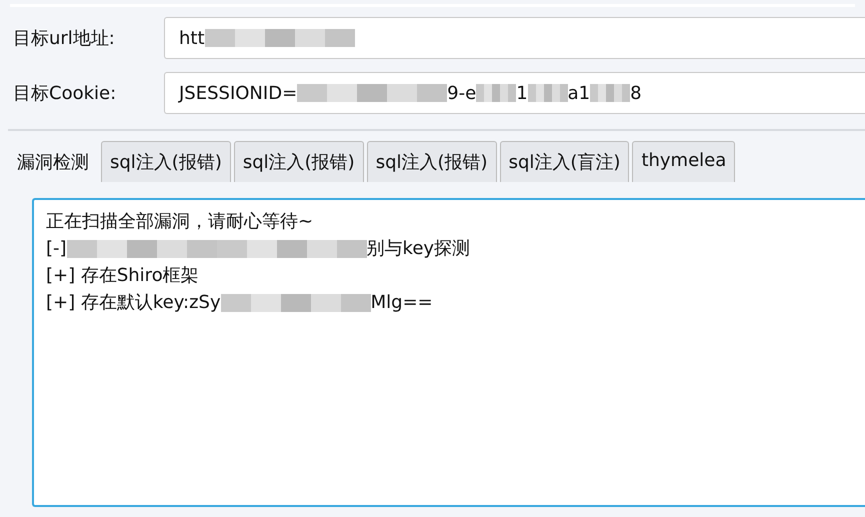 This screenshot has width=865, height=517. I want to click on output-text: [+] 存在默认key:zSy, so click(133, 302).